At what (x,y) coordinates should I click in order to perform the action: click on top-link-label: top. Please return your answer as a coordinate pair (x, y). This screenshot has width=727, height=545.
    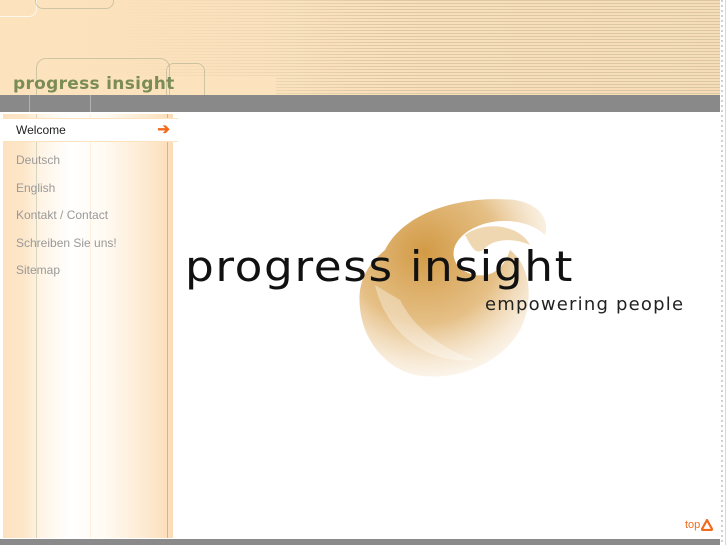
    Looking at the image, I should click on (693, 525).